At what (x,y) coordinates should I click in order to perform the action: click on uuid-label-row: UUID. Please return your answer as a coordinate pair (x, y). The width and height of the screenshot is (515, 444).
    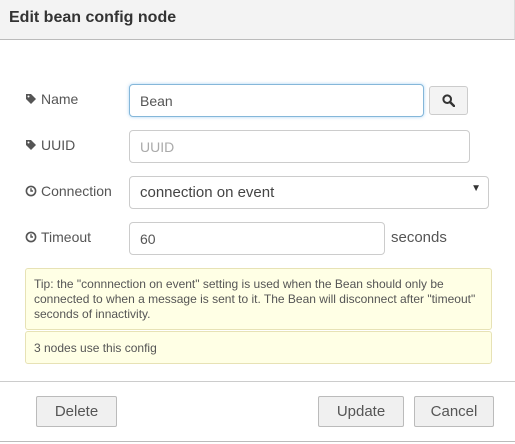
    Looking at the image, I should click on (50, 145).